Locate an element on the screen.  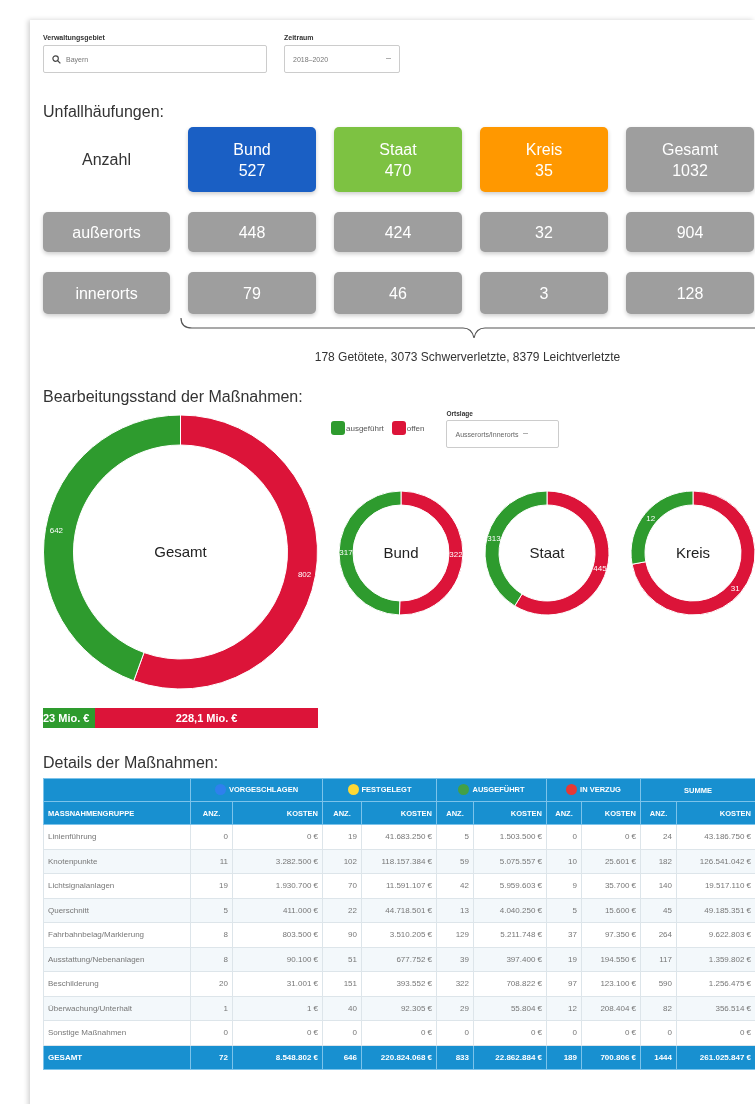
cost-label: 228,1 Mio. € is located at coordinates (206, 718).